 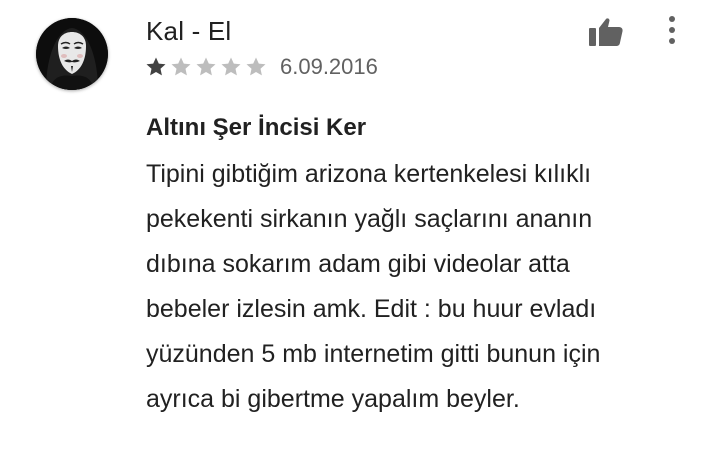 I want to click on masked-face-avatar-icon, so click(x=72, y=54).